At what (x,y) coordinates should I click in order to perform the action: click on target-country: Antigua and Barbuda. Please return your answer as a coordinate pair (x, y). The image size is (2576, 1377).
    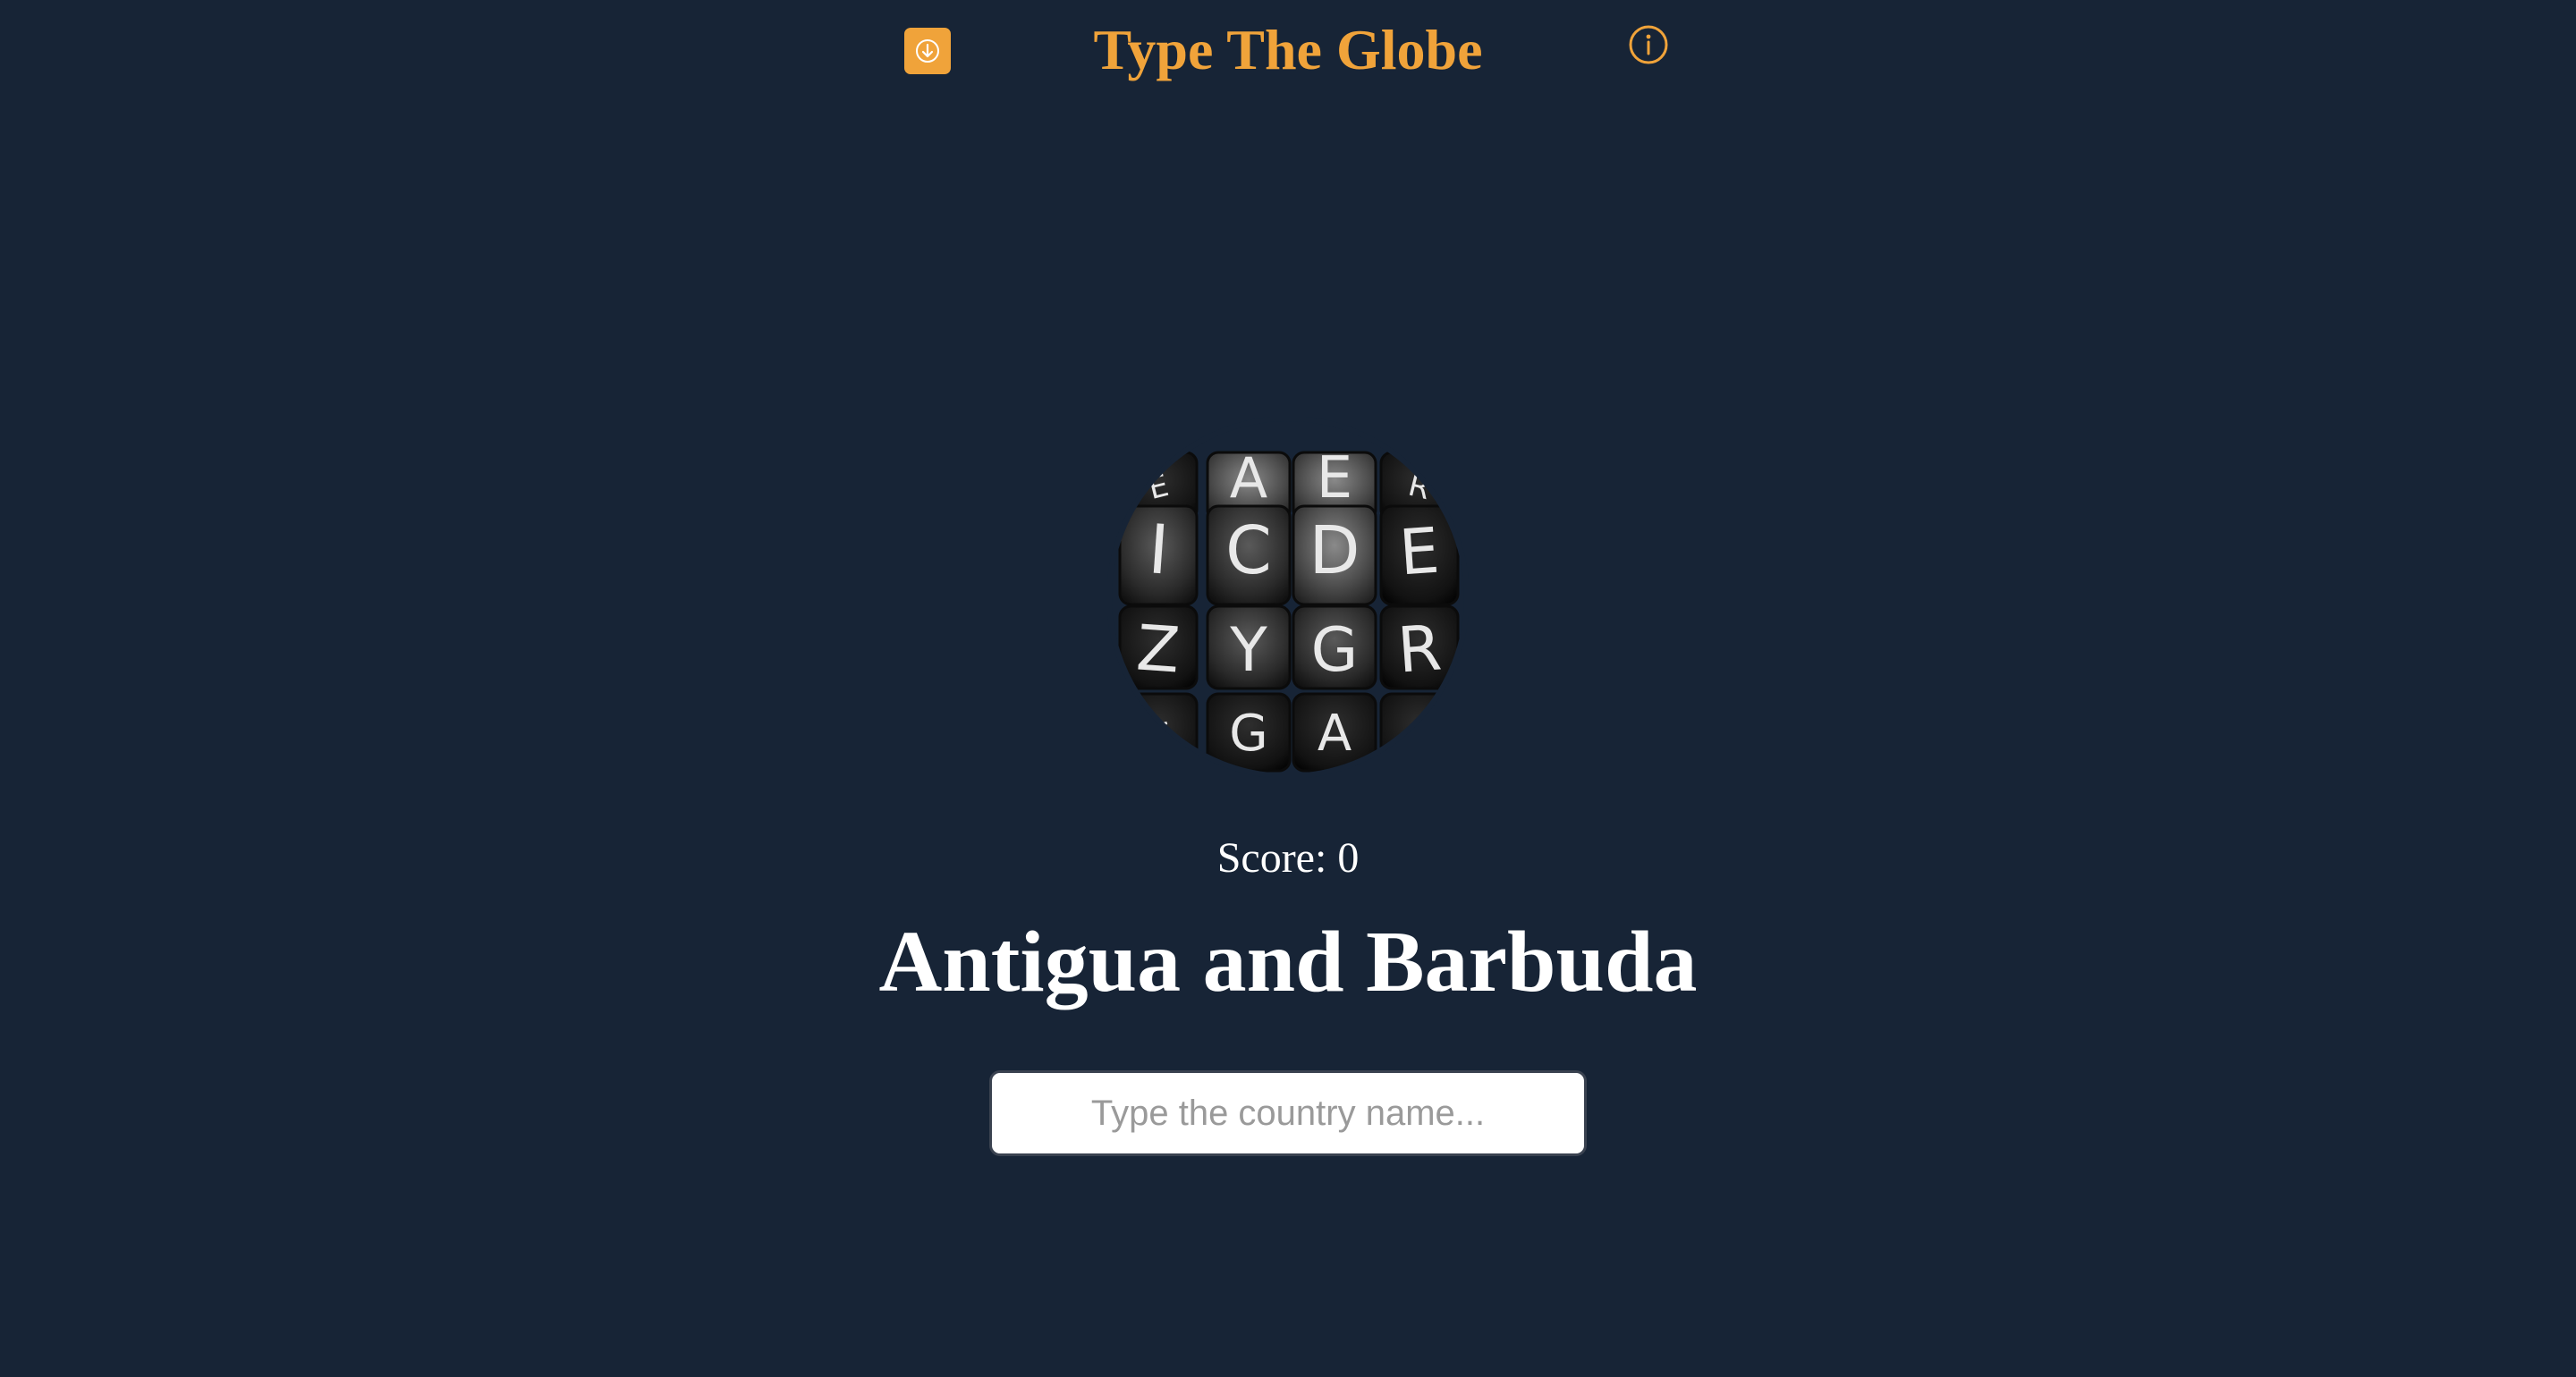
    Looking at the image, I should click on (1288, 962).